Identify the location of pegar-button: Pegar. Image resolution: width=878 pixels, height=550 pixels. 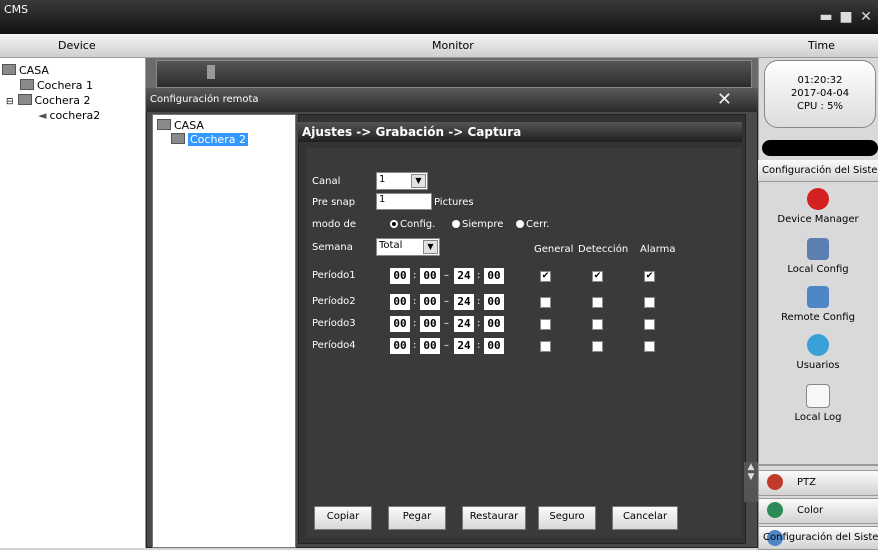
(417, 518).